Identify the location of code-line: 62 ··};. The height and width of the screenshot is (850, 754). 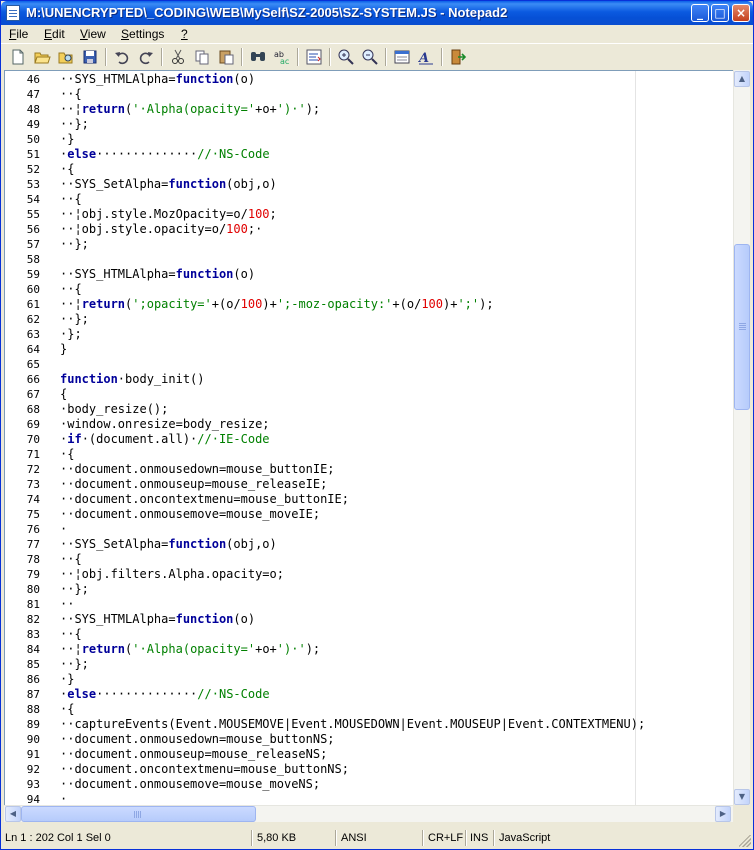
(369, 319).